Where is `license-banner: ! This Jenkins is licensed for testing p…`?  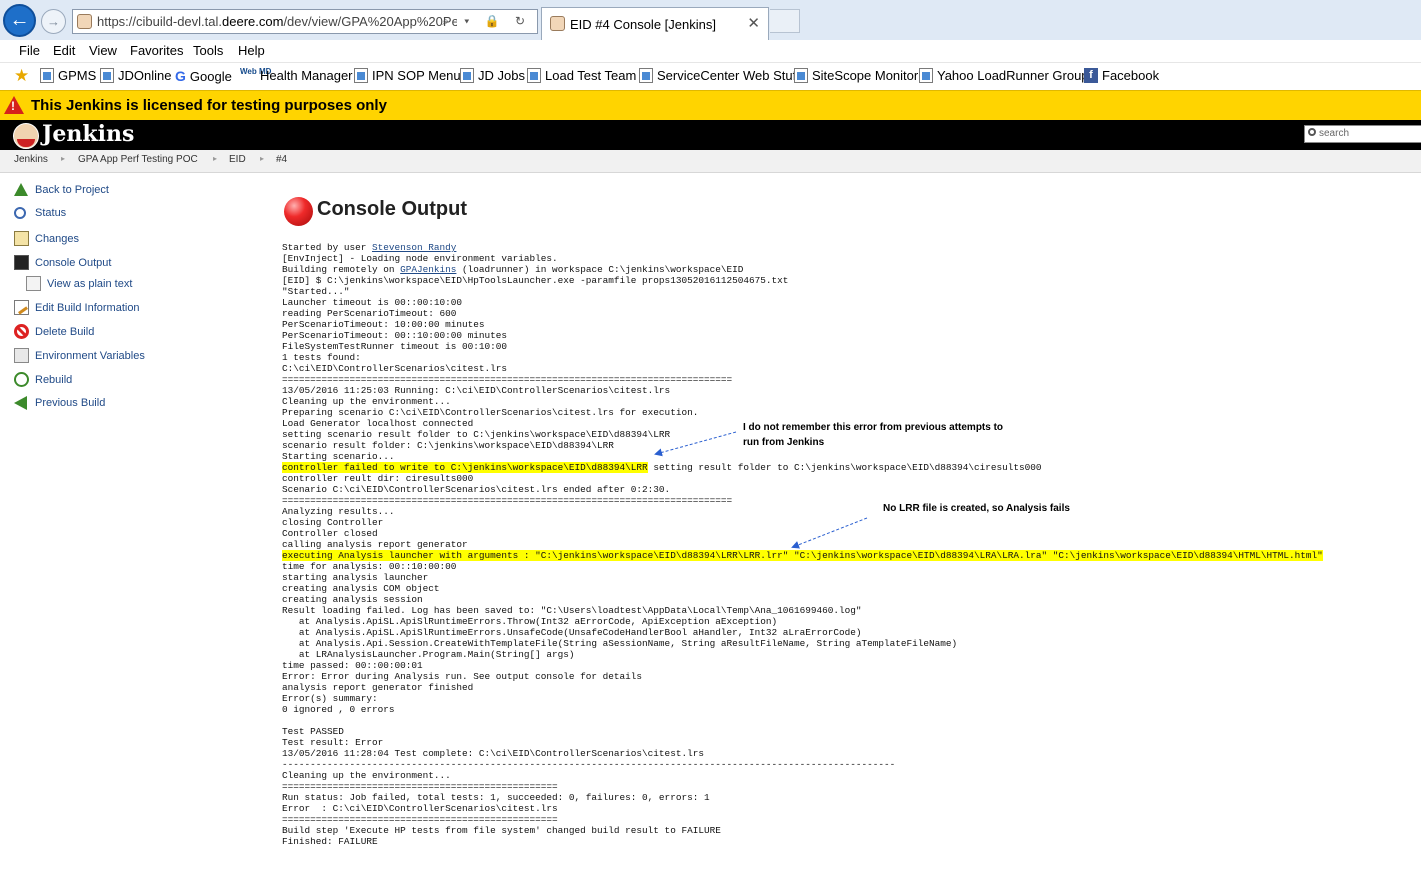 license-banner: ! This Jenkins is licensed for testing p… is located at coordinates (710, 105).